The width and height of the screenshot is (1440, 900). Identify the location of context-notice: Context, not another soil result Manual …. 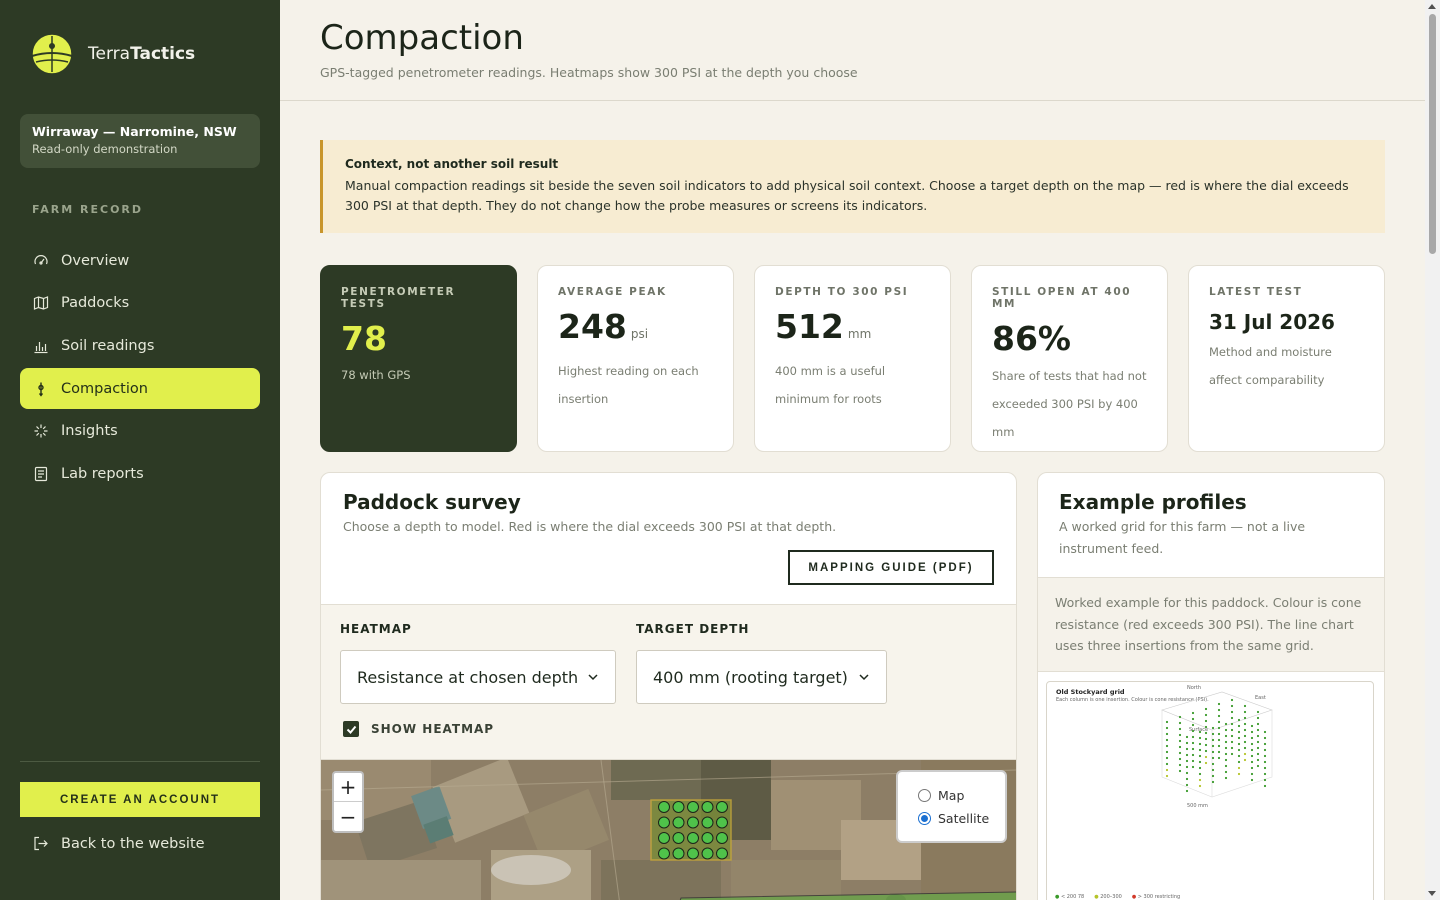
(852, 186).